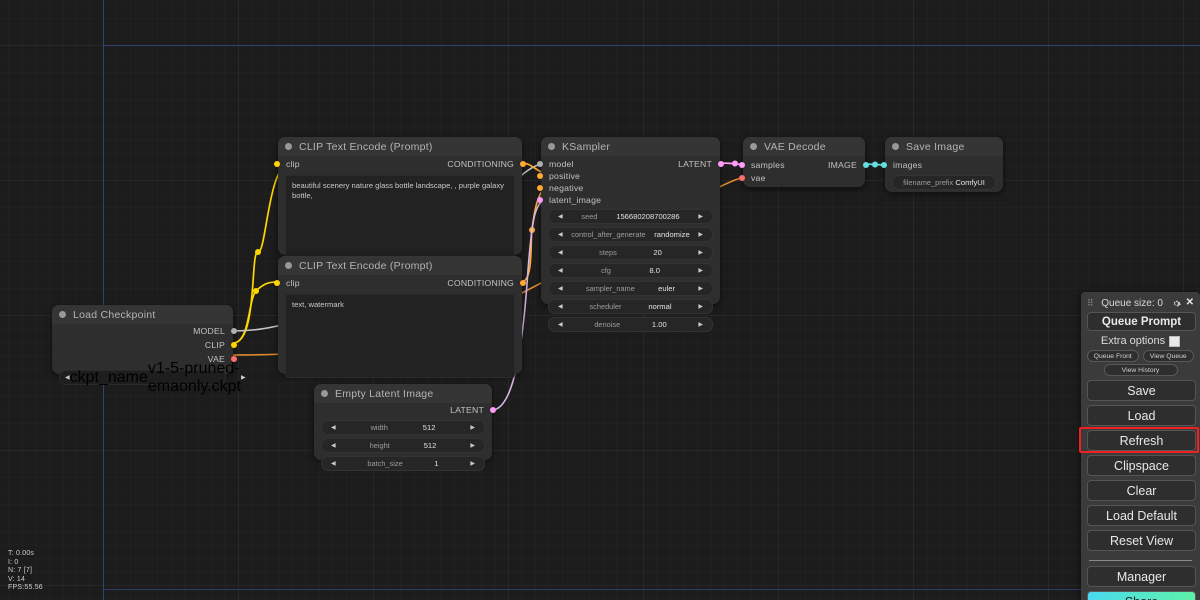  What do you see at coordinates (1168, 356) in the screenshot?
I see `view-queue-button: View Queue` at bounding box center [1168, 356].